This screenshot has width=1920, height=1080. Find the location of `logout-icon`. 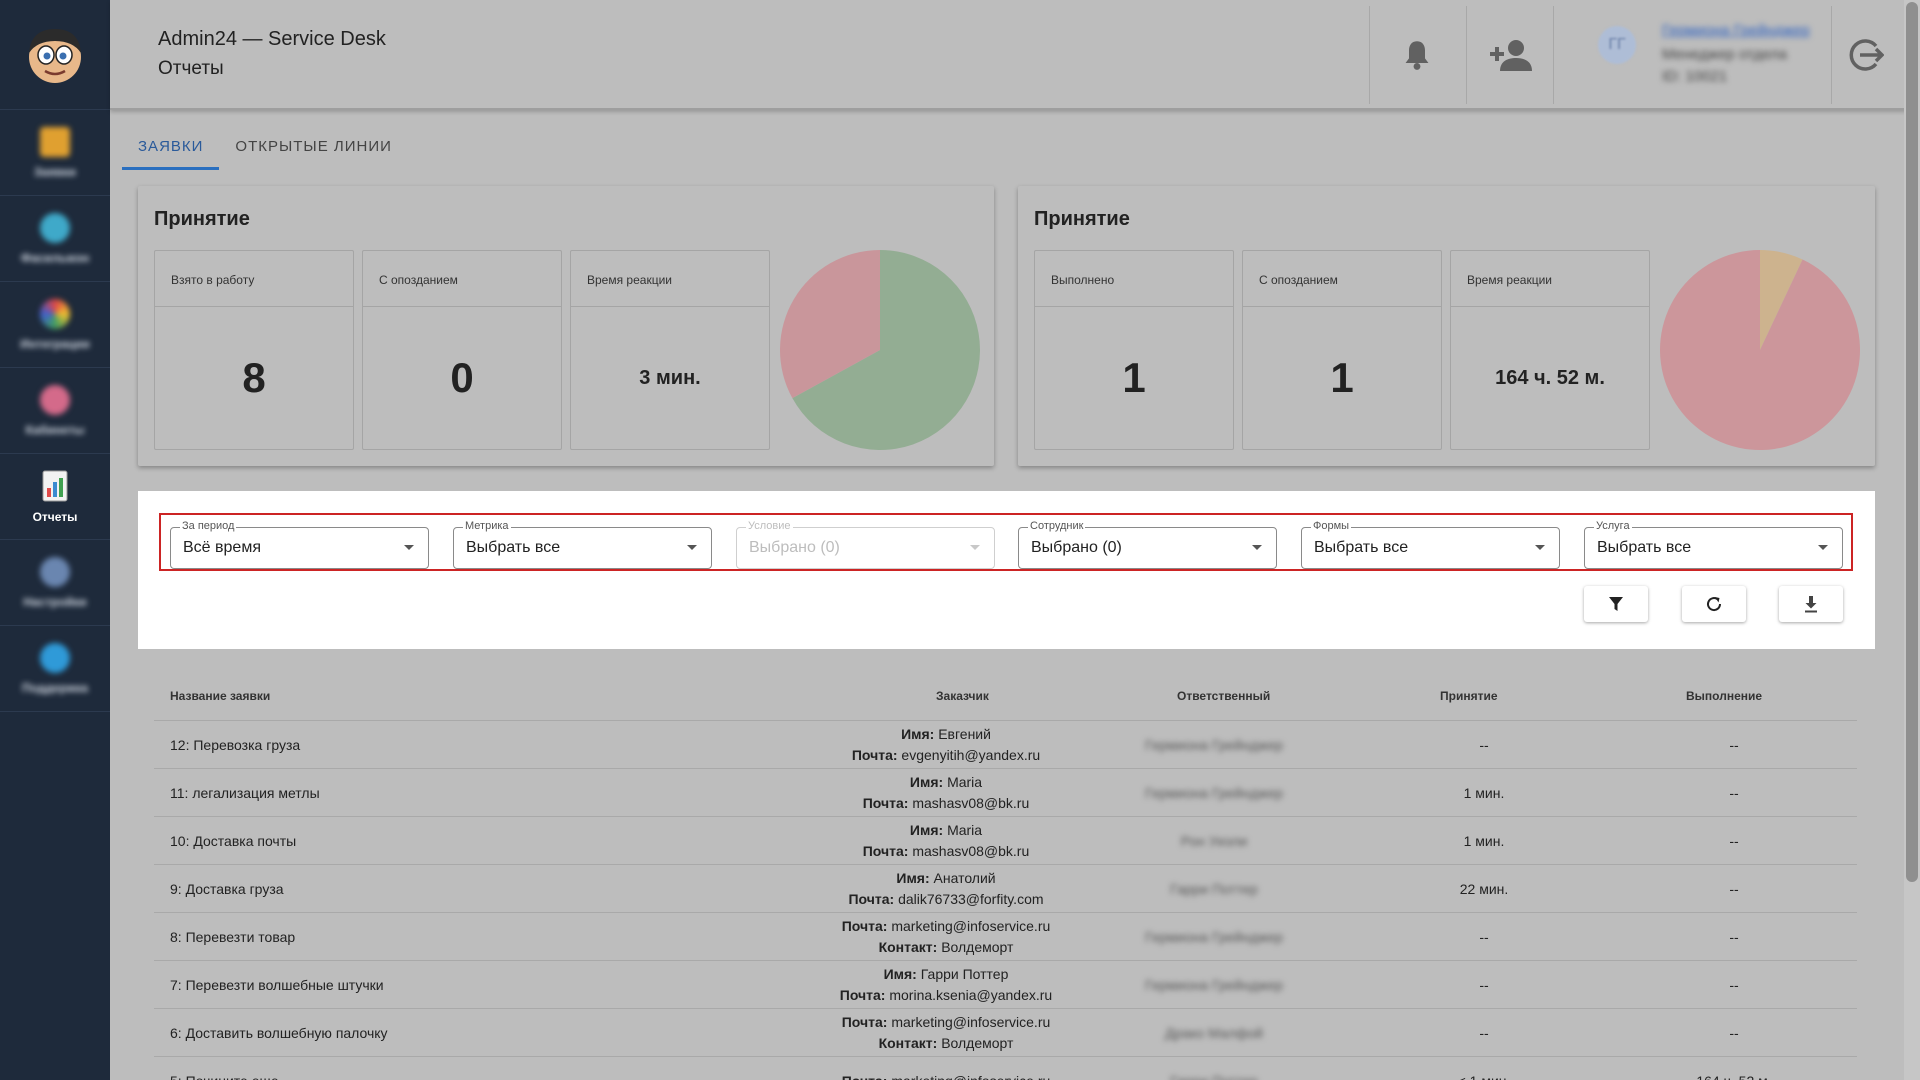

logout-icon is located at coordinates (1866, 55).